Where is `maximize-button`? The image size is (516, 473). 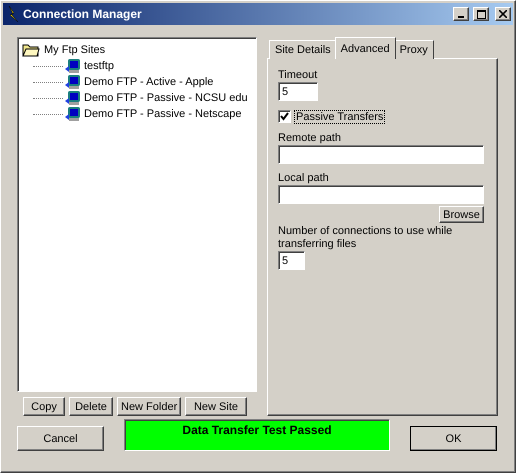 maximize-button is located at coordinates (481, 14).